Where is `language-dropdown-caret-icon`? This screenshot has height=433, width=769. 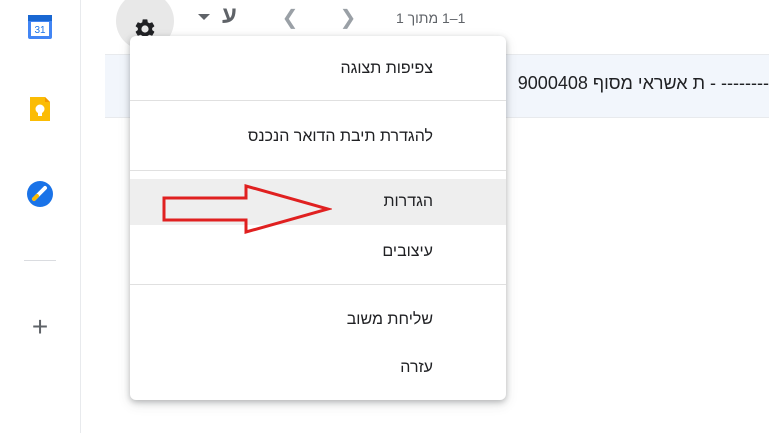
language-dropdown-caret-icon is located at coordinates (204, 17).